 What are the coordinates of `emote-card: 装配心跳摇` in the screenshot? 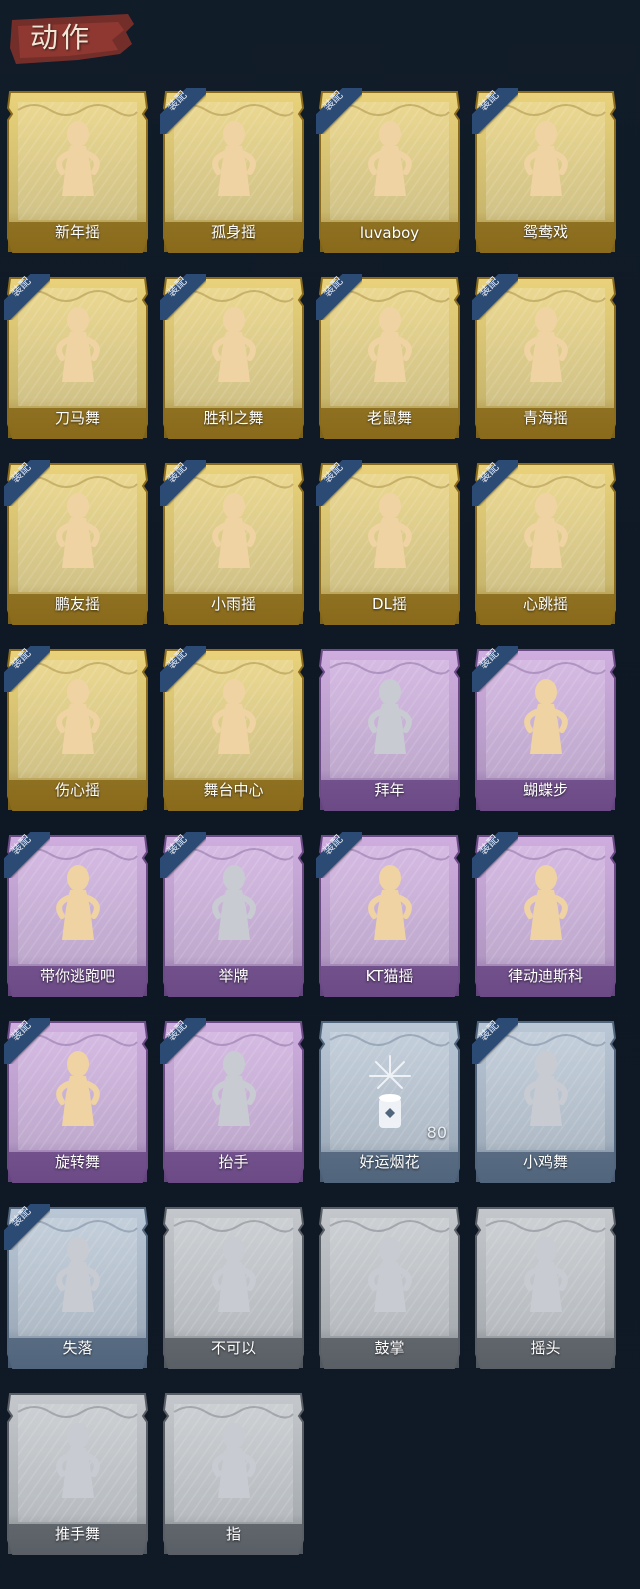 It's located at (545, 544).